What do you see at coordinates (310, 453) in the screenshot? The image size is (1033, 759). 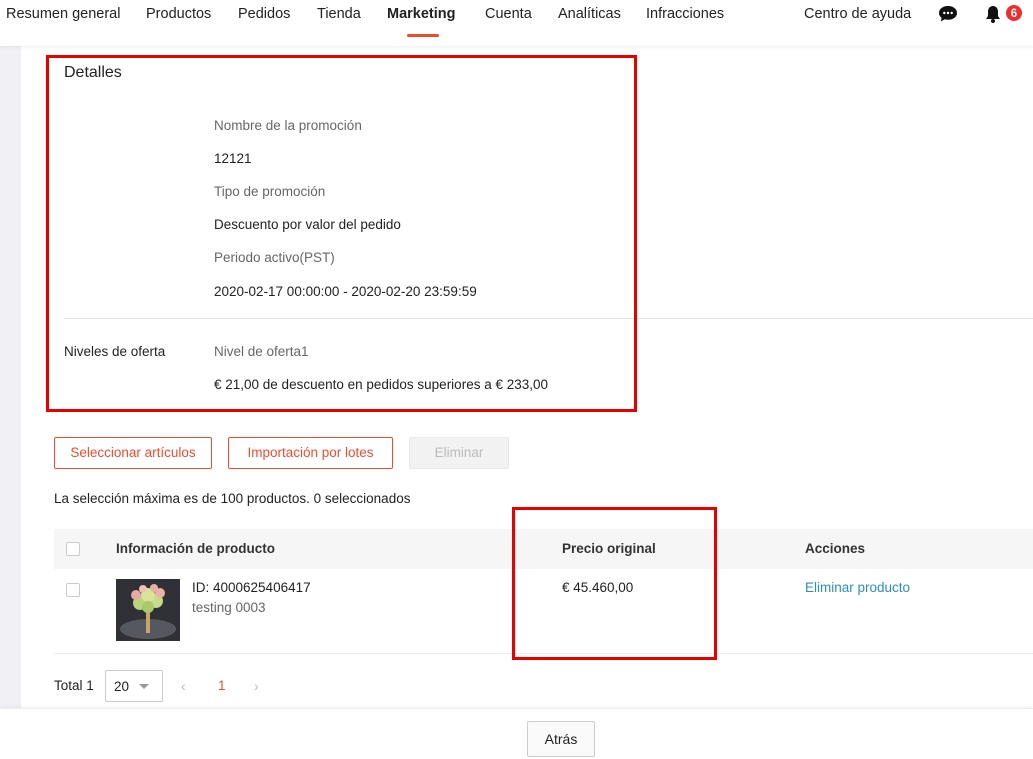 I see `batch-import-button: Importación por lotes` at bounding box center [310, 453].